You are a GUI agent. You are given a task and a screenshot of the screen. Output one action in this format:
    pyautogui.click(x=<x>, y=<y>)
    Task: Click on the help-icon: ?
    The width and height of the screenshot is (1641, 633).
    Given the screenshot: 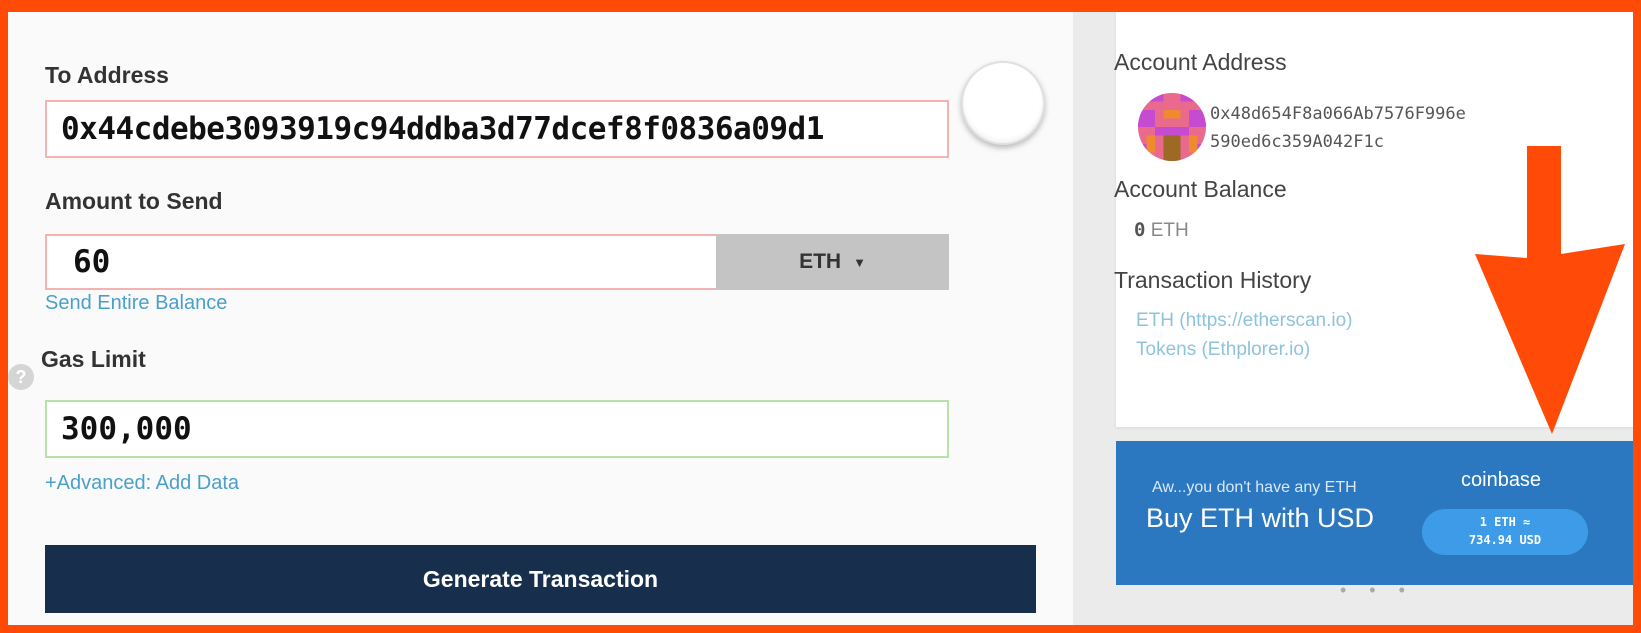 What is the action you would take?
    pyautogui.click(x=21, y=377)
    